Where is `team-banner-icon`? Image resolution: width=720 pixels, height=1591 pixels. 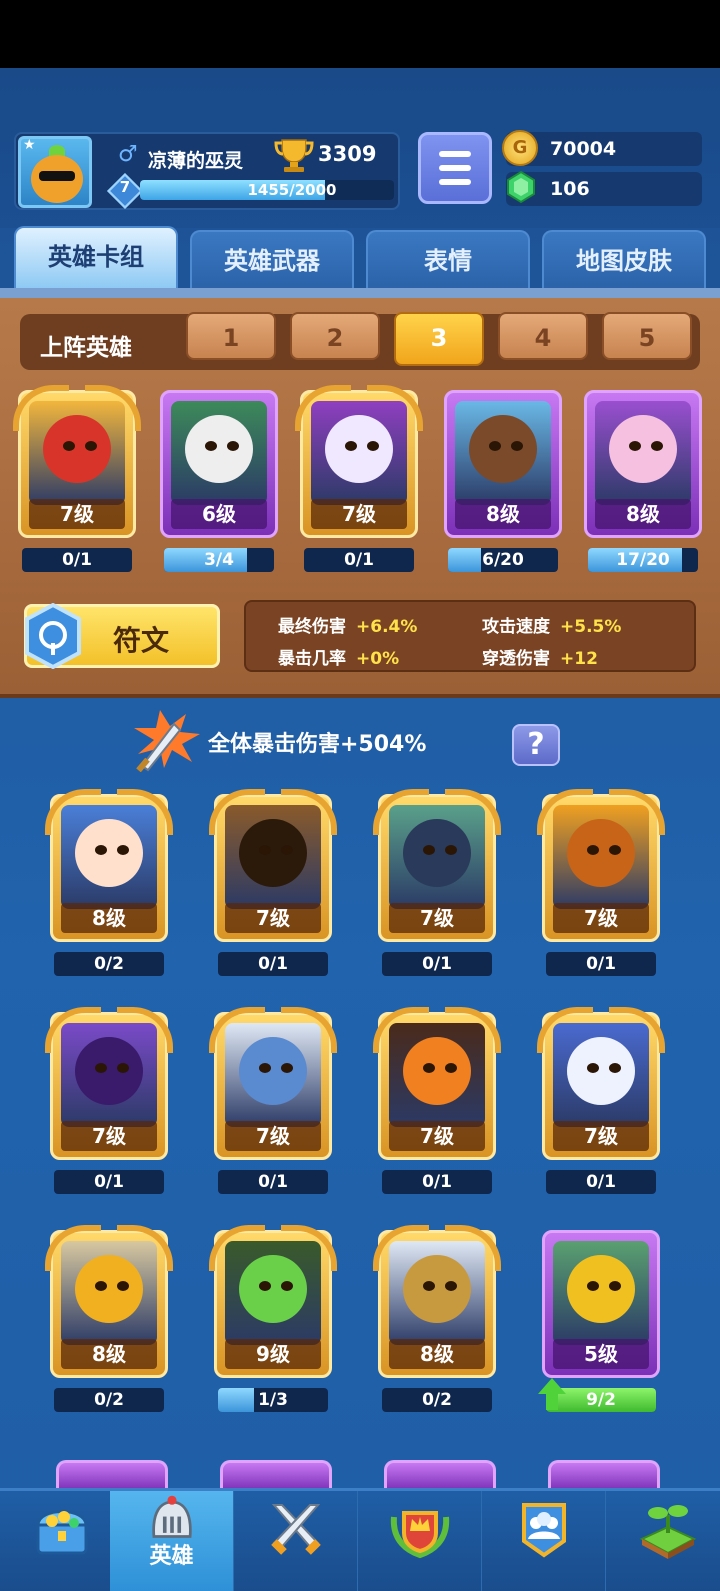 team-banner-icon is located at coordinates (544, 1530).